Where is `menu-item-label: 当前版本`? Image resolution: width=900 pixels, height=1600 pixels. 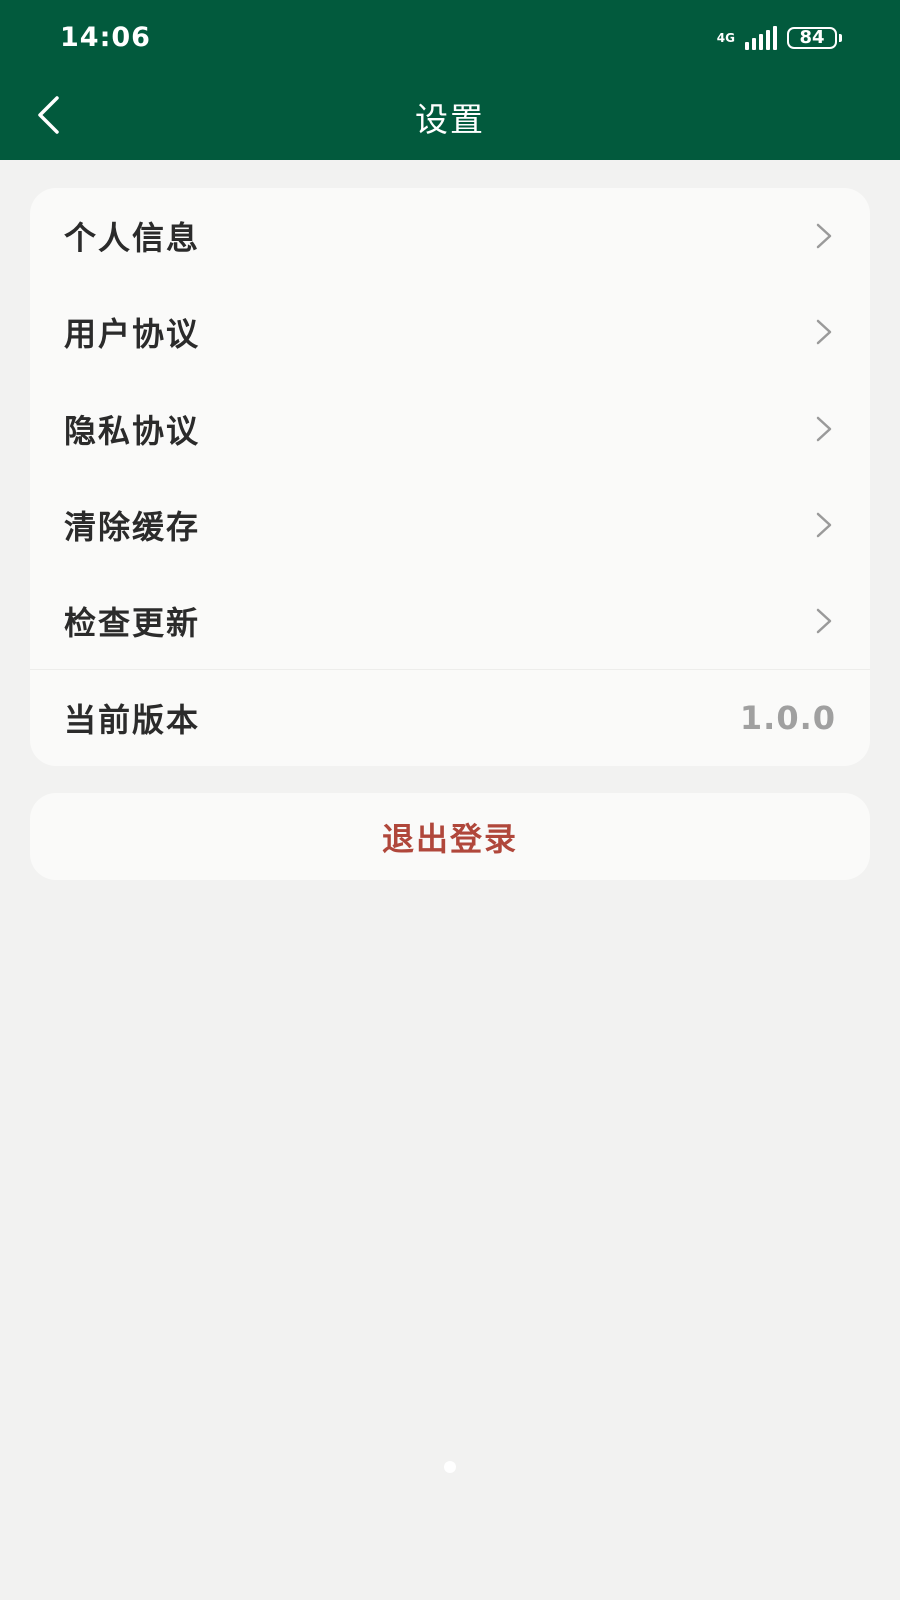 menu-item-label: 当前版本 is located at coordinates (132, 720).